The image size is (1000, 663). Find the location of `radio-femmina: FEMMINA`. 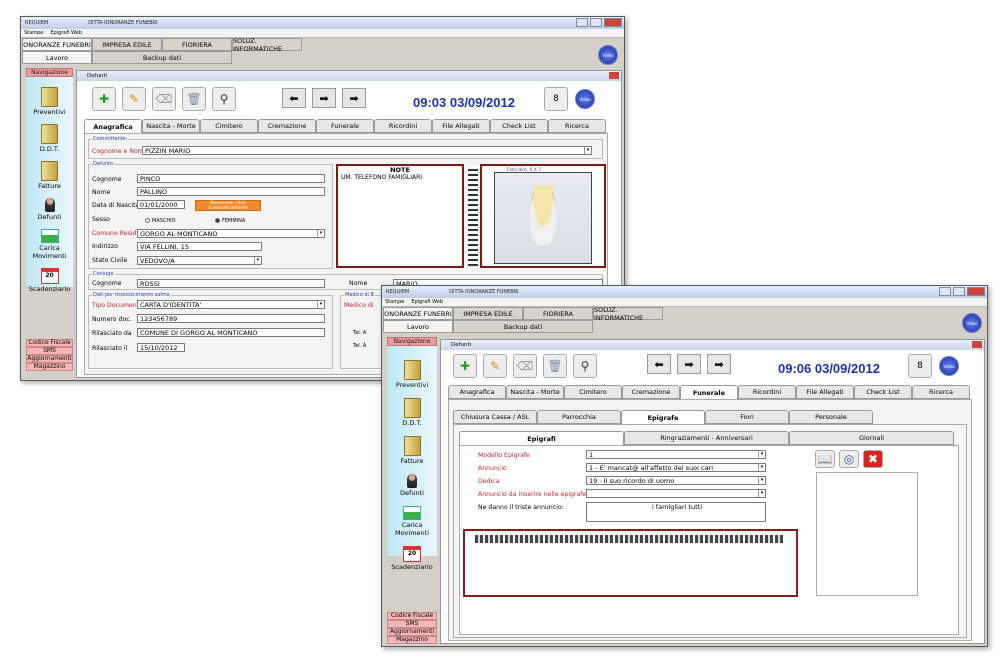

radio-femmina: FEMMINA is located at coordinates (230, 221).